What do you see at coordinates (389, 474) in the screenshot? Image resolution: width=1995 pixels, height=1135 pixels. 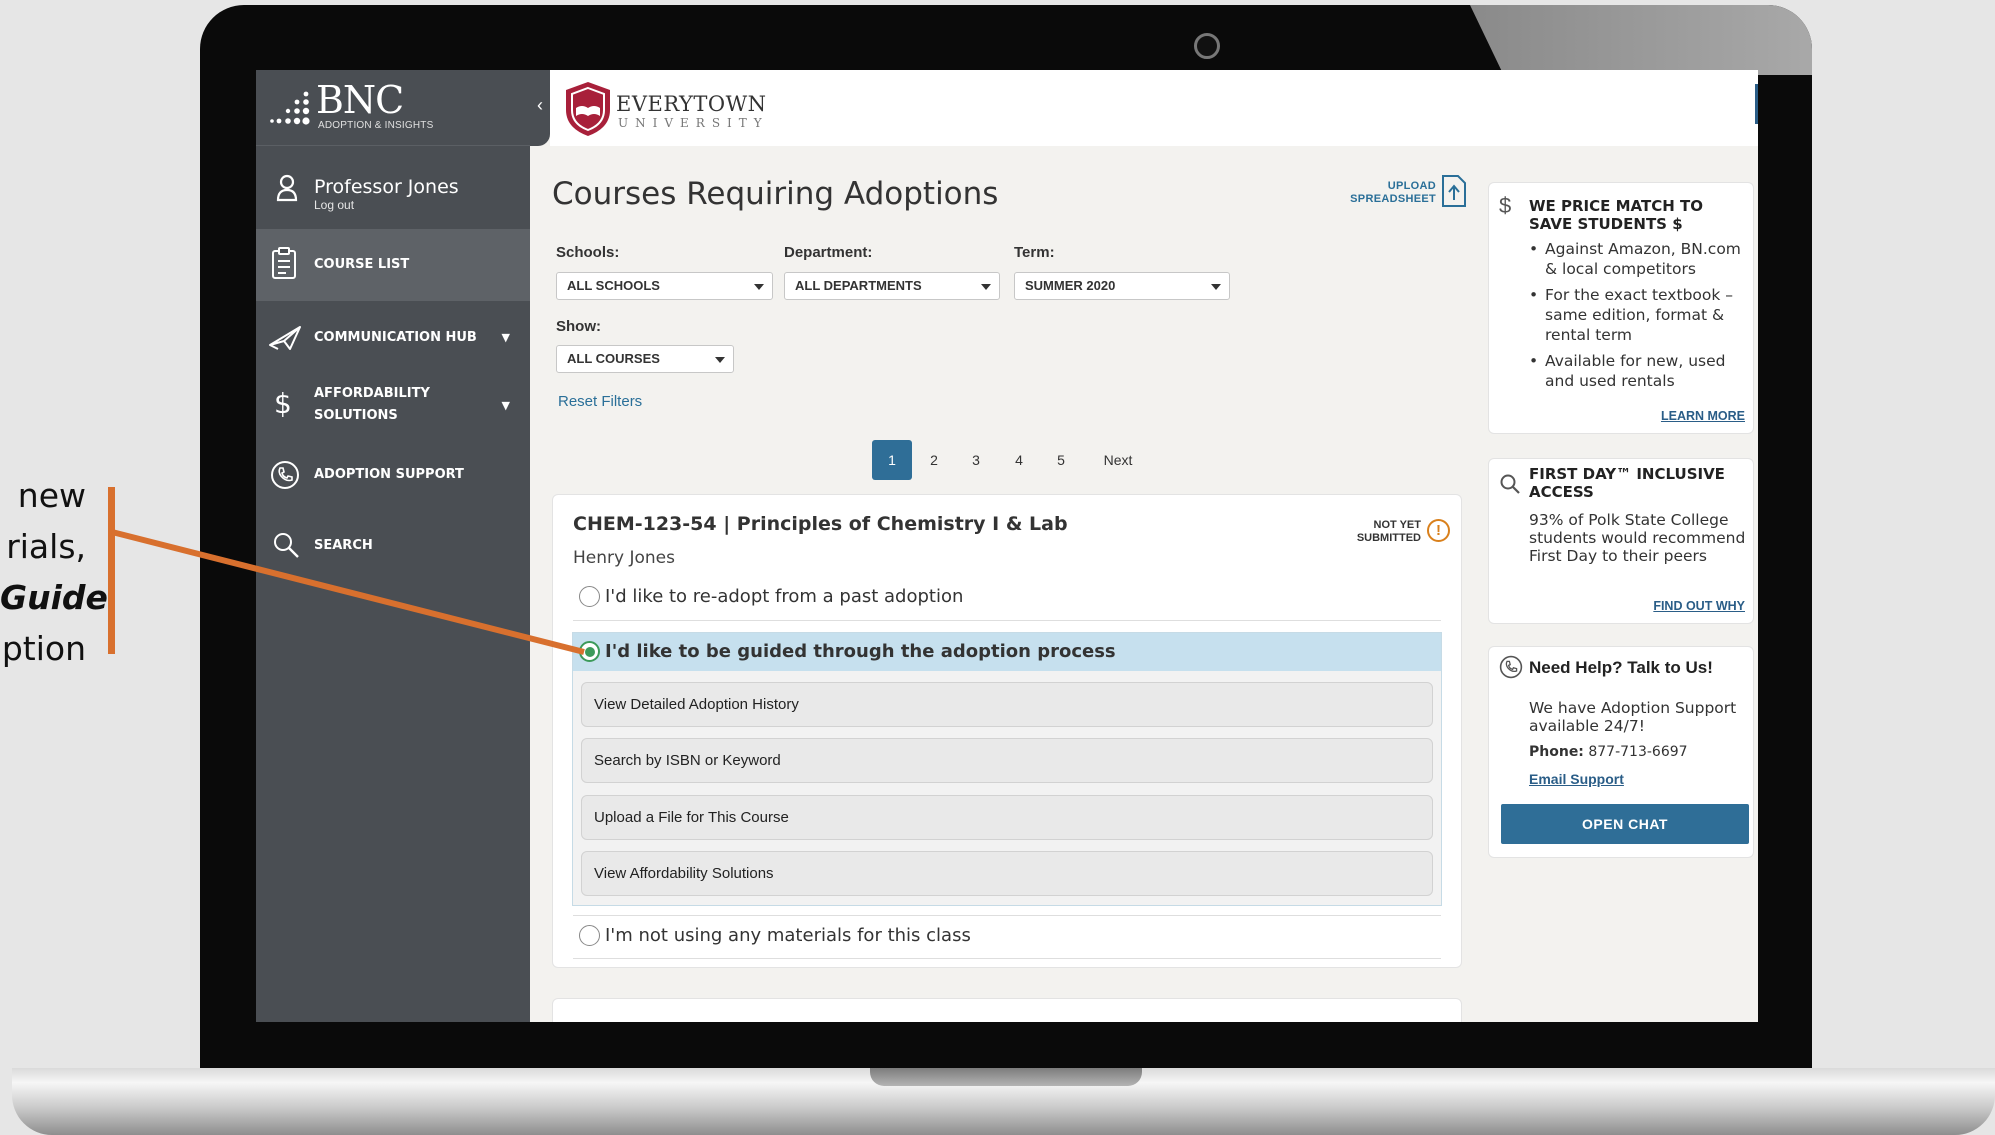 I see `sidebar-item-label: ADOPTION SUPPORT` at bounding box center [389, 474].